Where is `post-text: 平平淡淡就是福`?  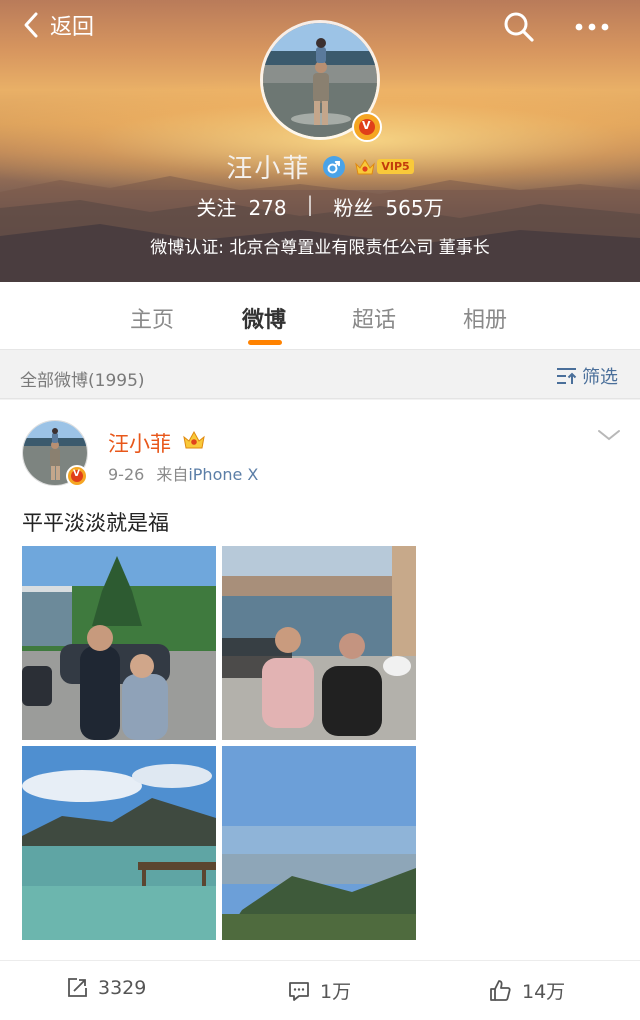 post-text: 平平淡淡就是福 is located at coordinates (95, 523).